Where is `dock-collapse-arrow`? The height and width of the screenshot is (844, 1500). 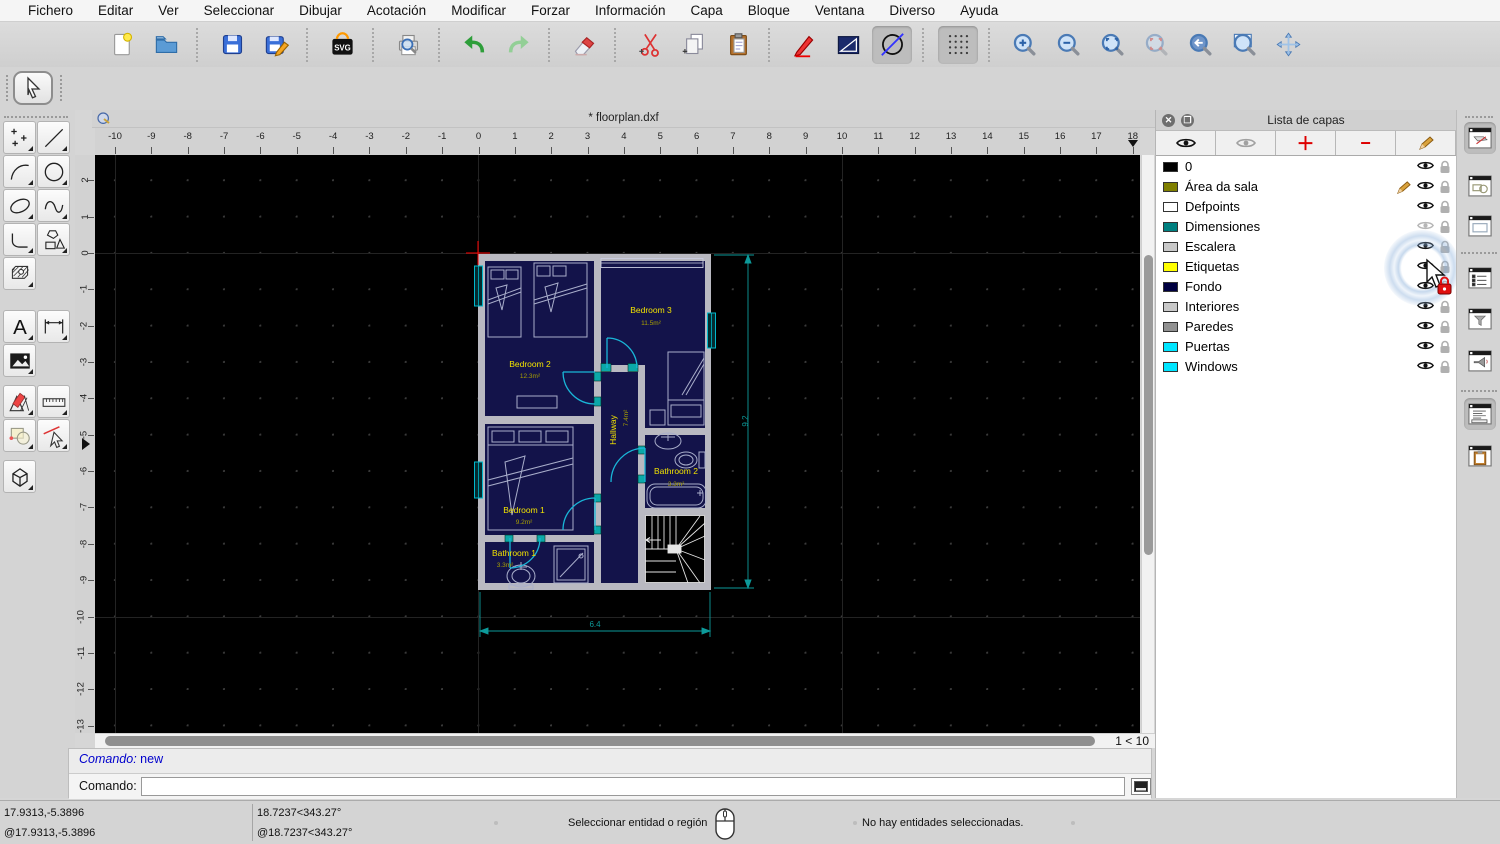 dock-collapse-arrow is located at coordinates (86, 444).